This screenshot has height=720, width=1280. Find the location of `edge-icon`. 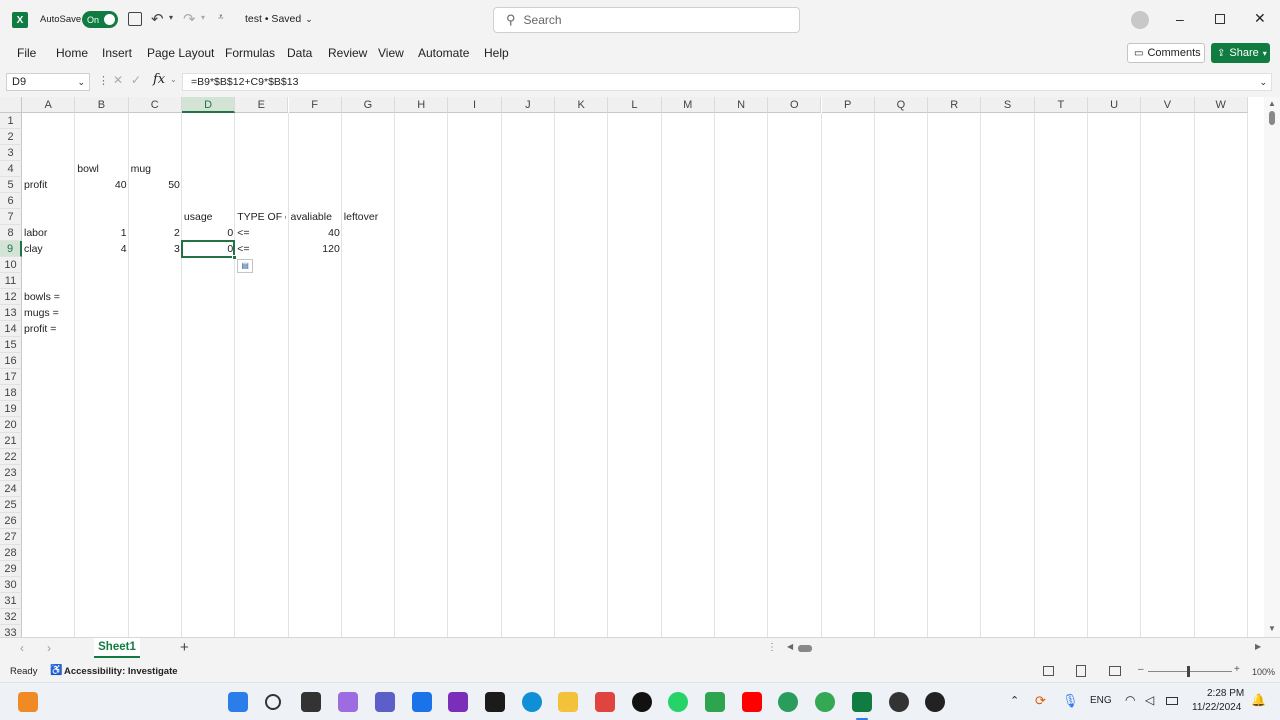

edge-icon is located at coordinates (532, 702).